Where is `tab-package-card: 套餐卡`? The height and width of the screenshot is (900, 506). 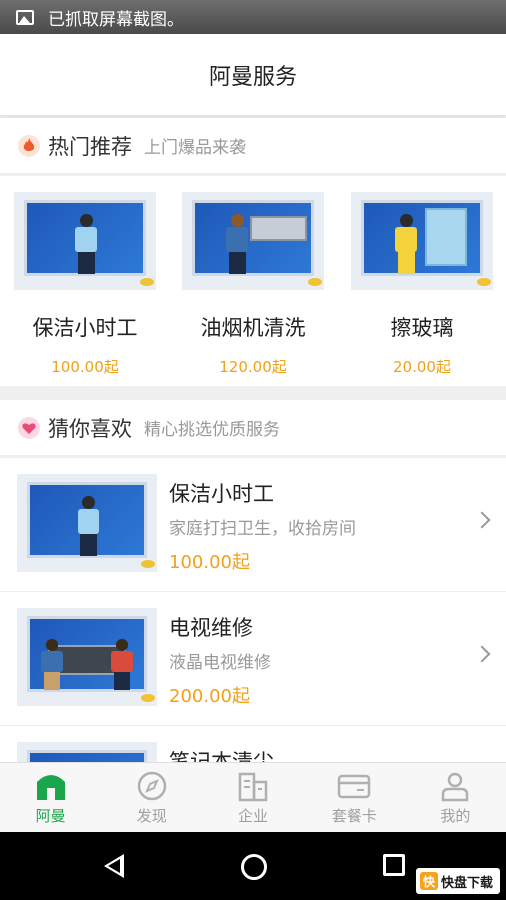
tab-package-card: 套餐卡 is located at coordinates (354, 797).